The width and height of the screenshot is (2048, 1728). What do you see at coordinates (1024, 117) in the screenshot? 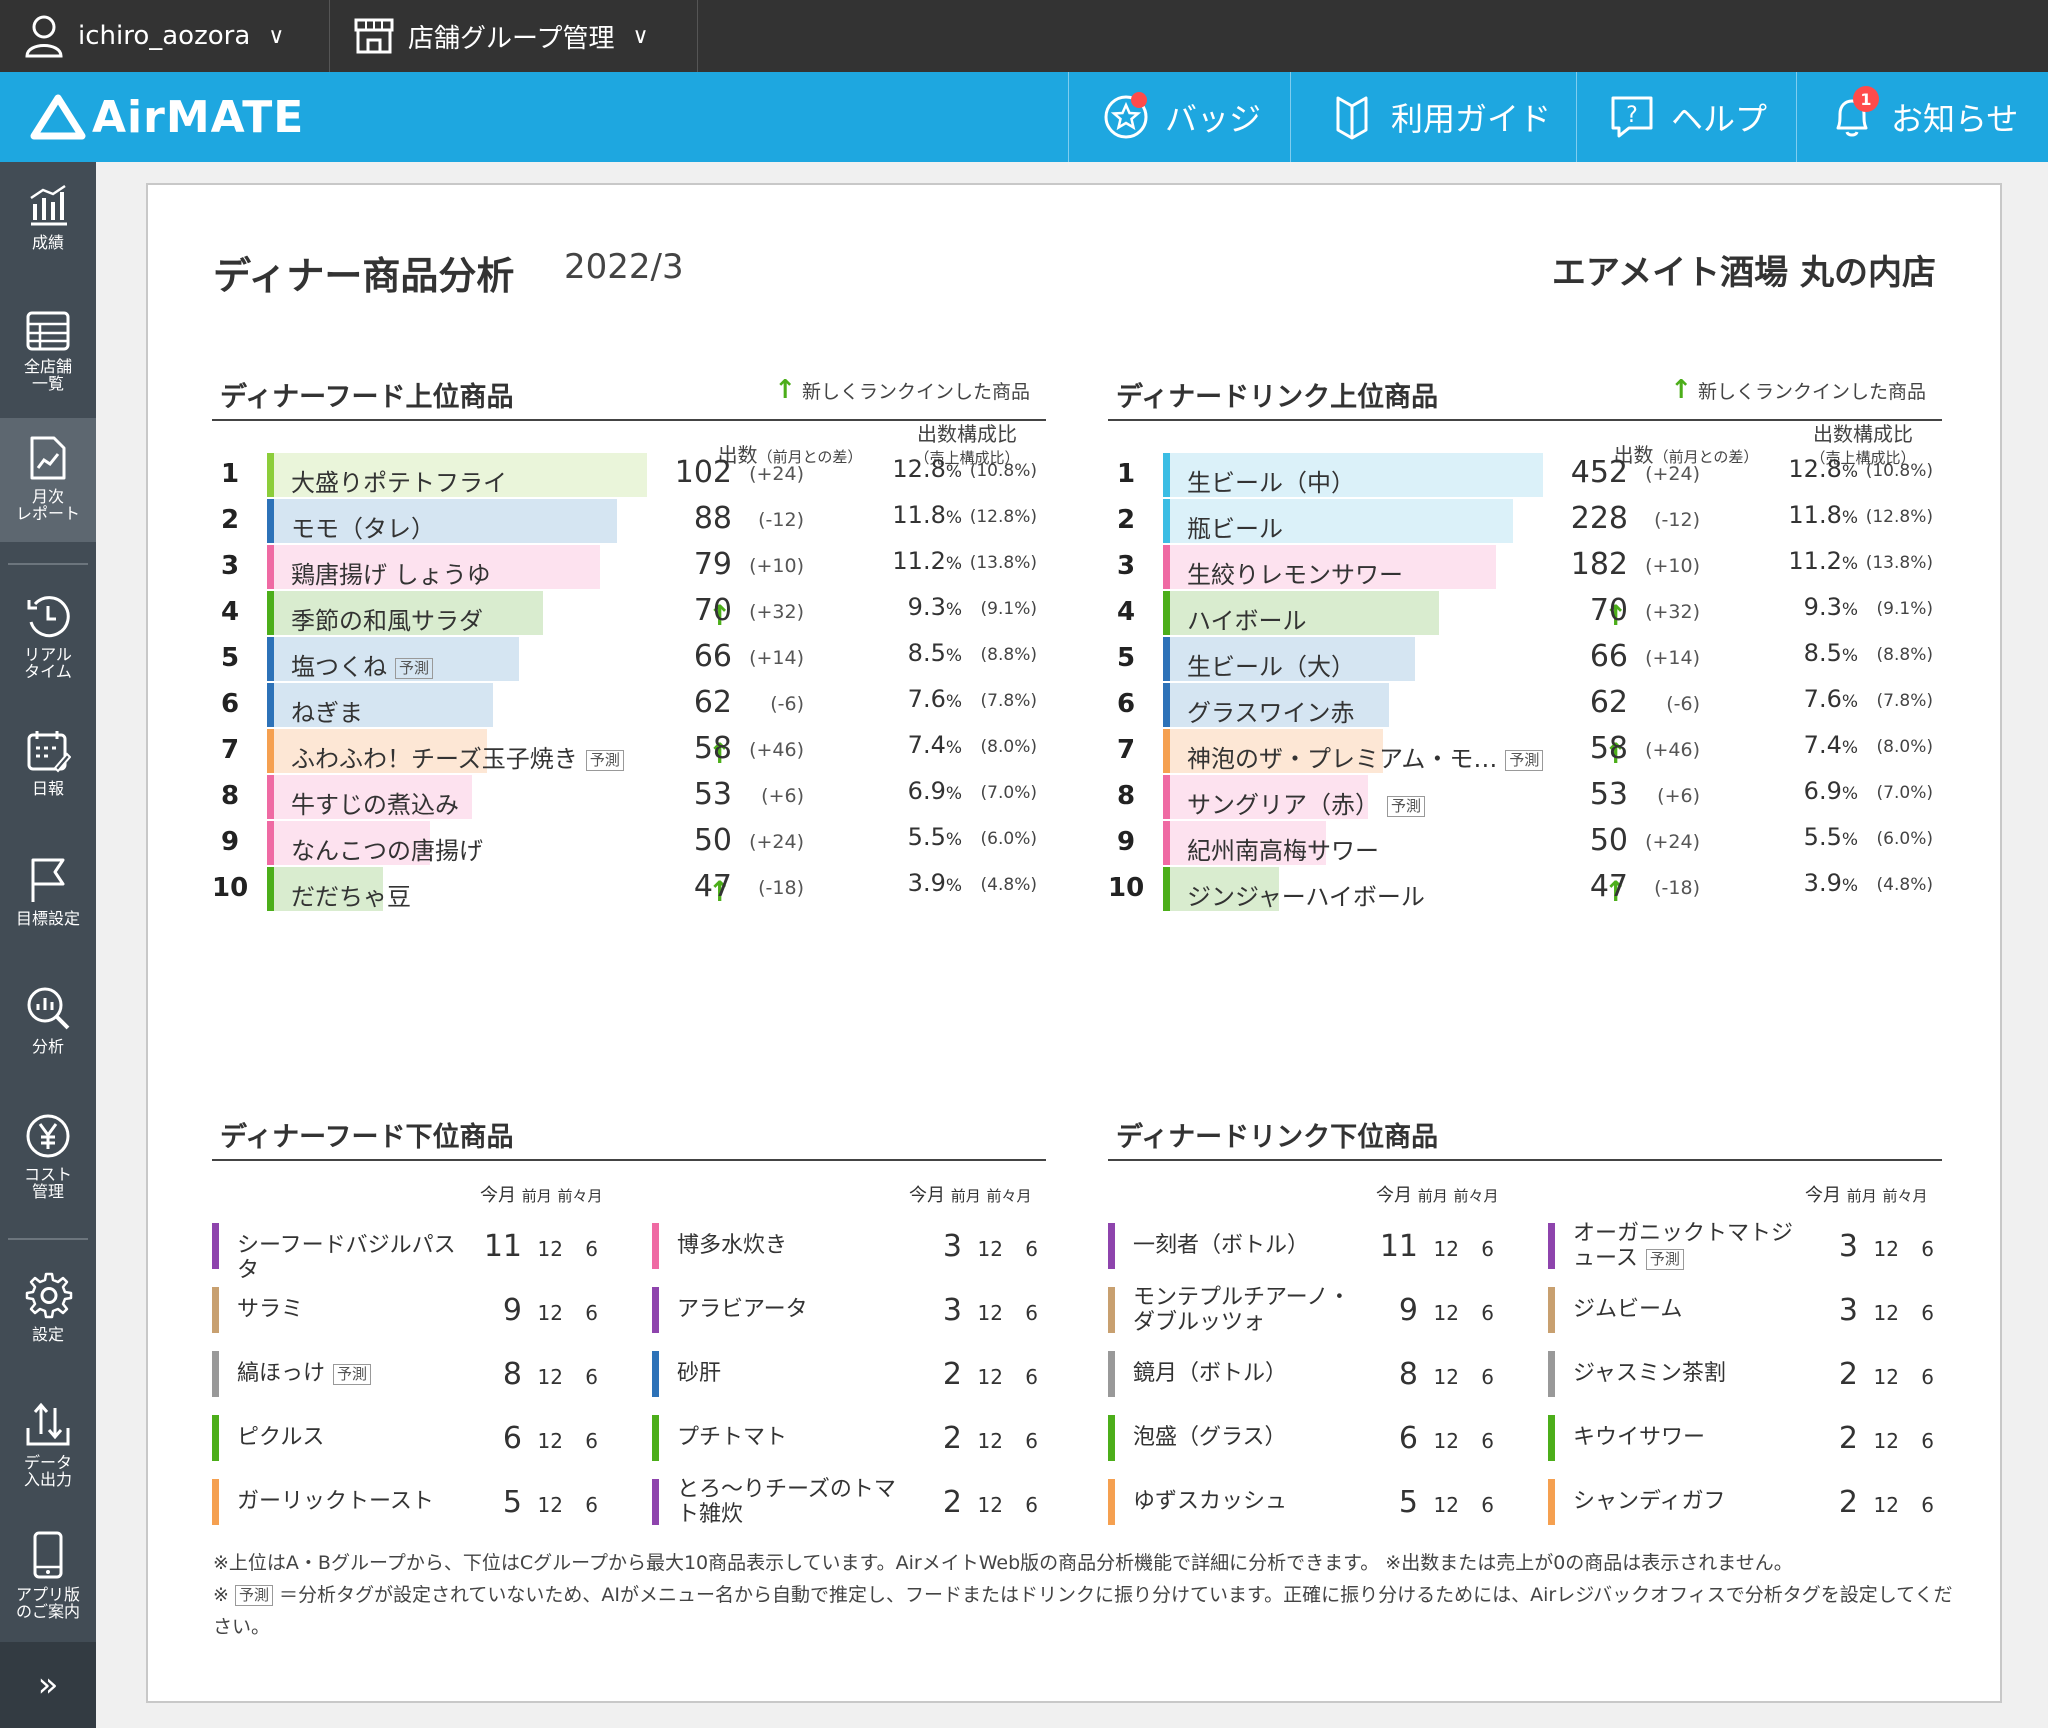
I see `app-header: AirMATE バッジ 利用ガイド ? ヘルプ 1 お知らせ` at bounding box center [1024, 117].